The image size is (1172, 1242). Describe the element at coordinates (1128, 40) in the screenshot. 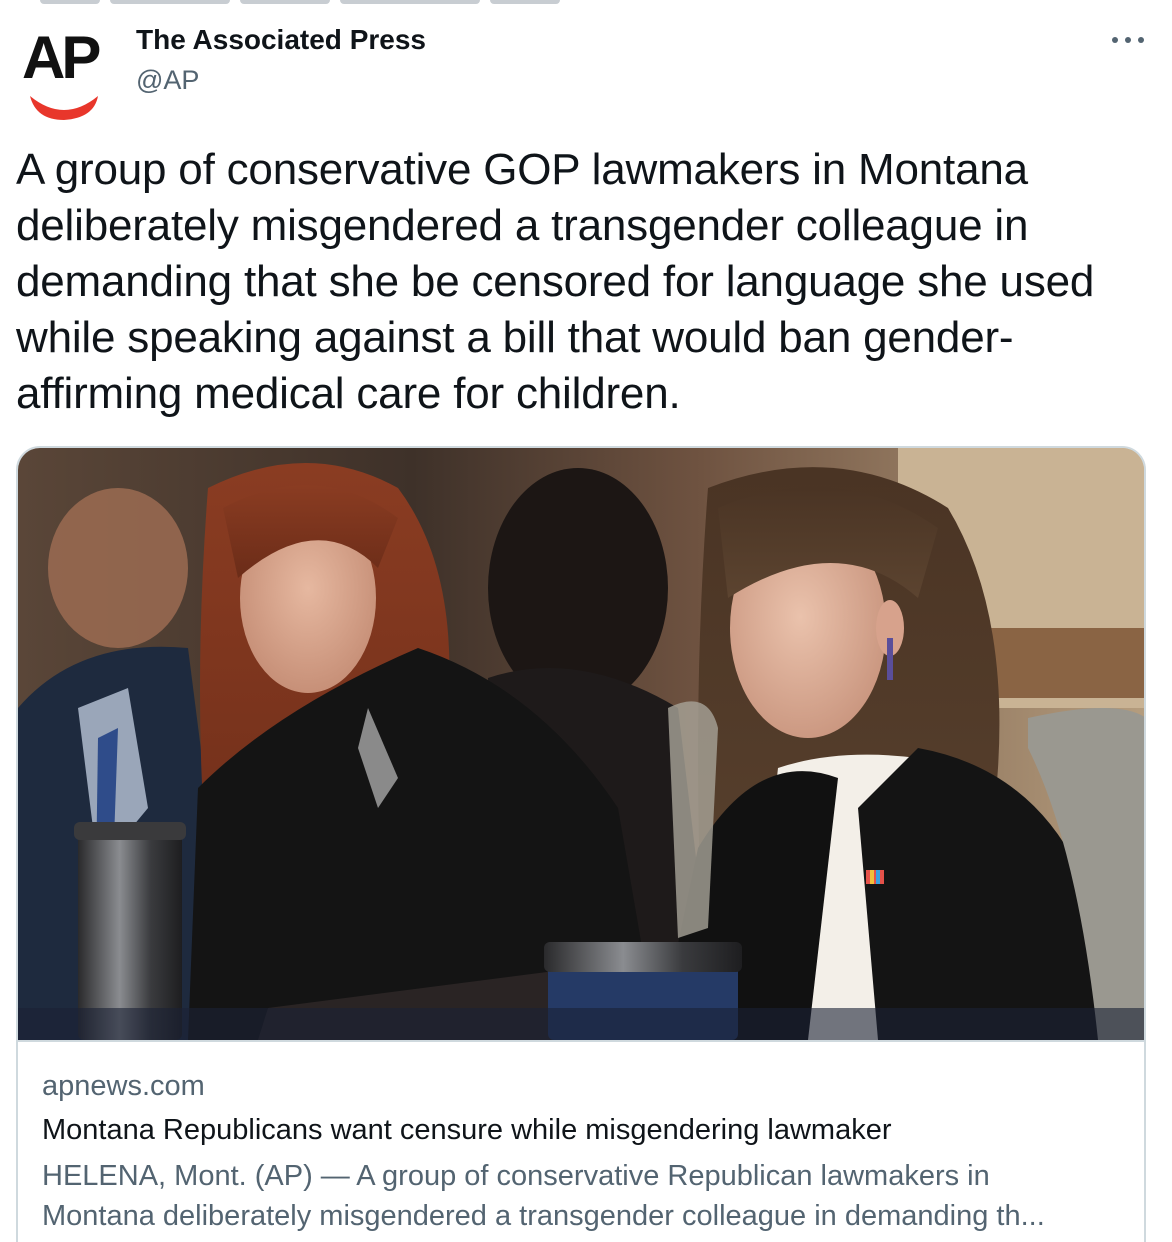

I see `more-horizontal-icon` at that location.